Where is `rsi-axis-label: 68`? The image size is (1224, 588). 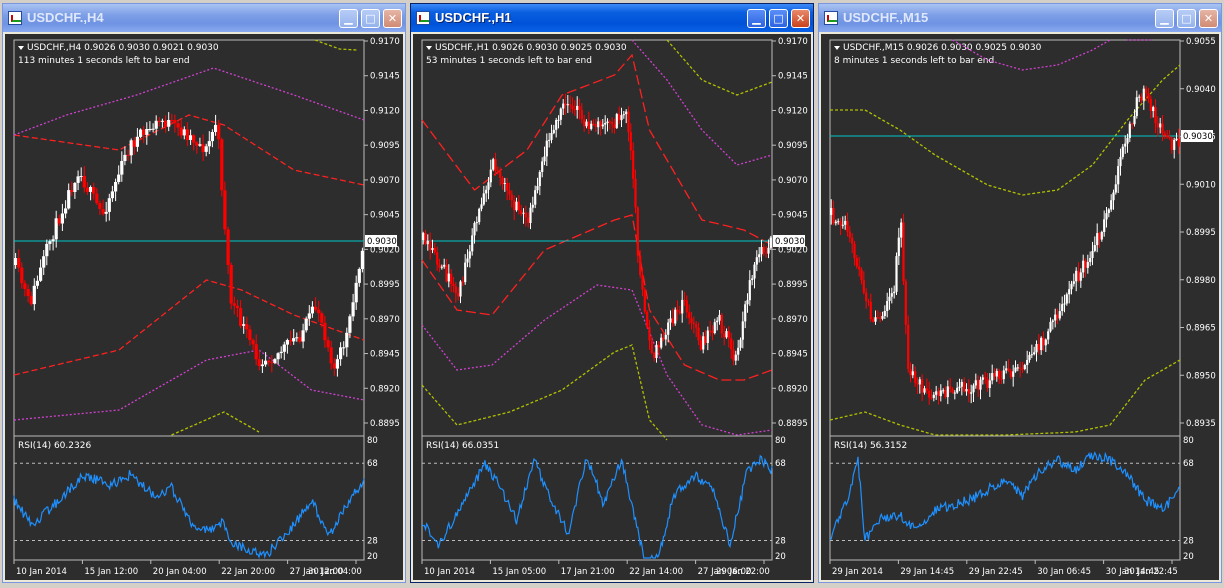
rsi-axis-label: 68 is located at coordinates (372, 464).